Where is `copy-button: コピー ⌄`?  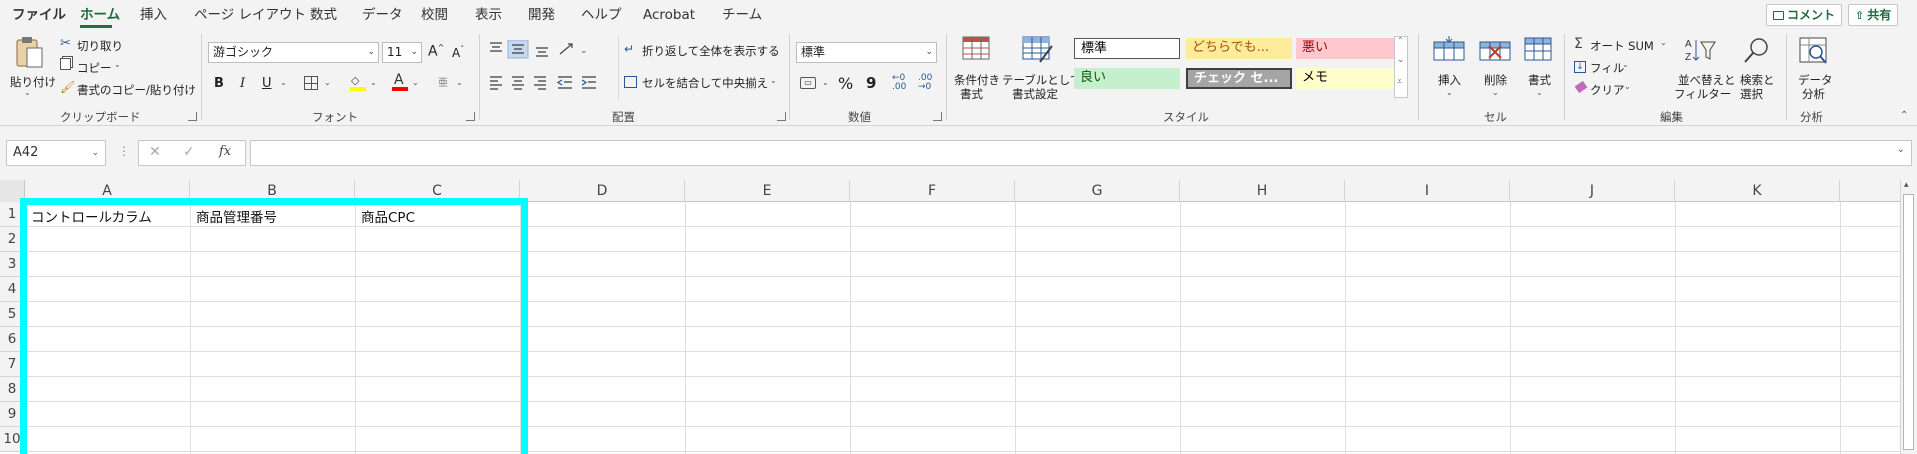
copy-button: コピー ⌄ is located at coordinates (94, 67).